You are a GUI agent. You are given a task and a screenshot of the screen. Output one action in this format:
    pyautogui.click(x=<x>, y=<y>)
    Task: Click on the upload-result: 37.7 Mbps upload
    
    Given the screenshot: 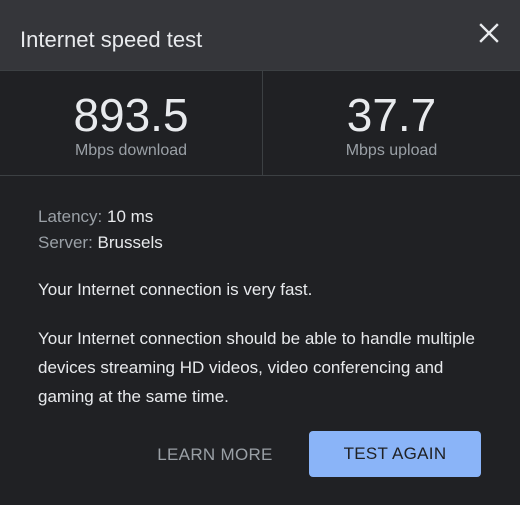 What is the action you would take?
    pyautogui.click(x=391, y=123)
    